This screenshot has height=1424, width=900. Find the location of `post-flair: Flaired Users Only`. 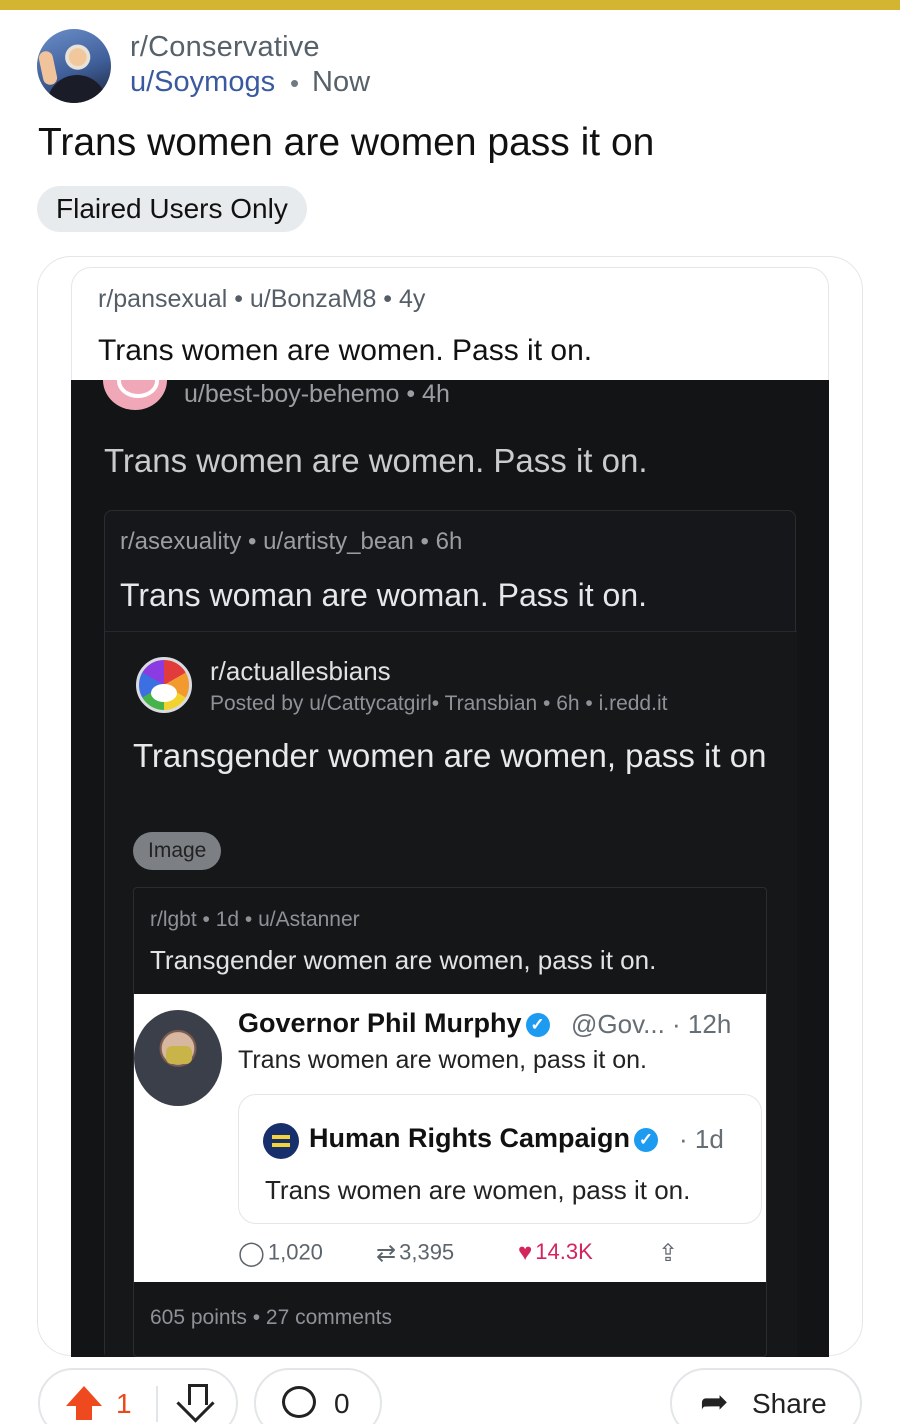

post-flair: Flaired Users Only is located at coordinates (172, 209).